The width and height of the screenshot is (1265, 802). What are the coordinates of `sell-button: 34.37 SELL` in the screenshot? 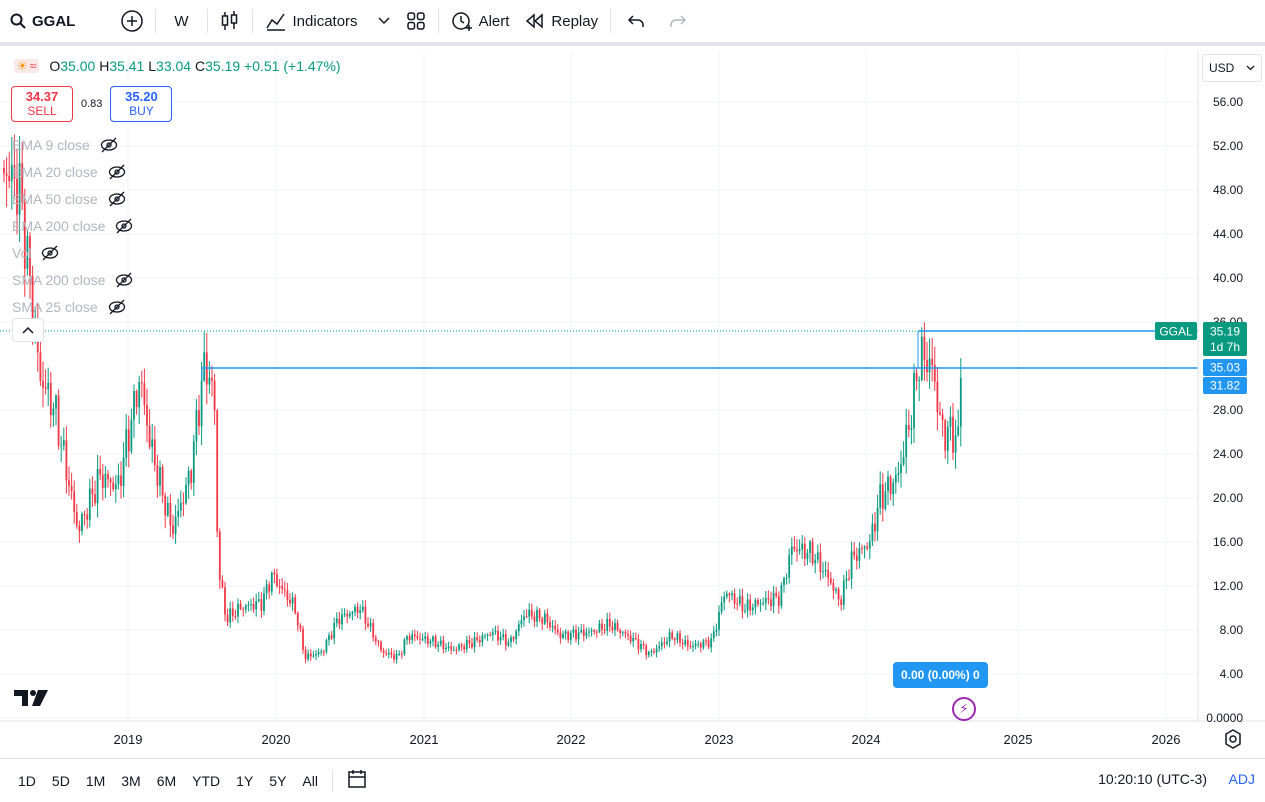 It's located at (42, 104).